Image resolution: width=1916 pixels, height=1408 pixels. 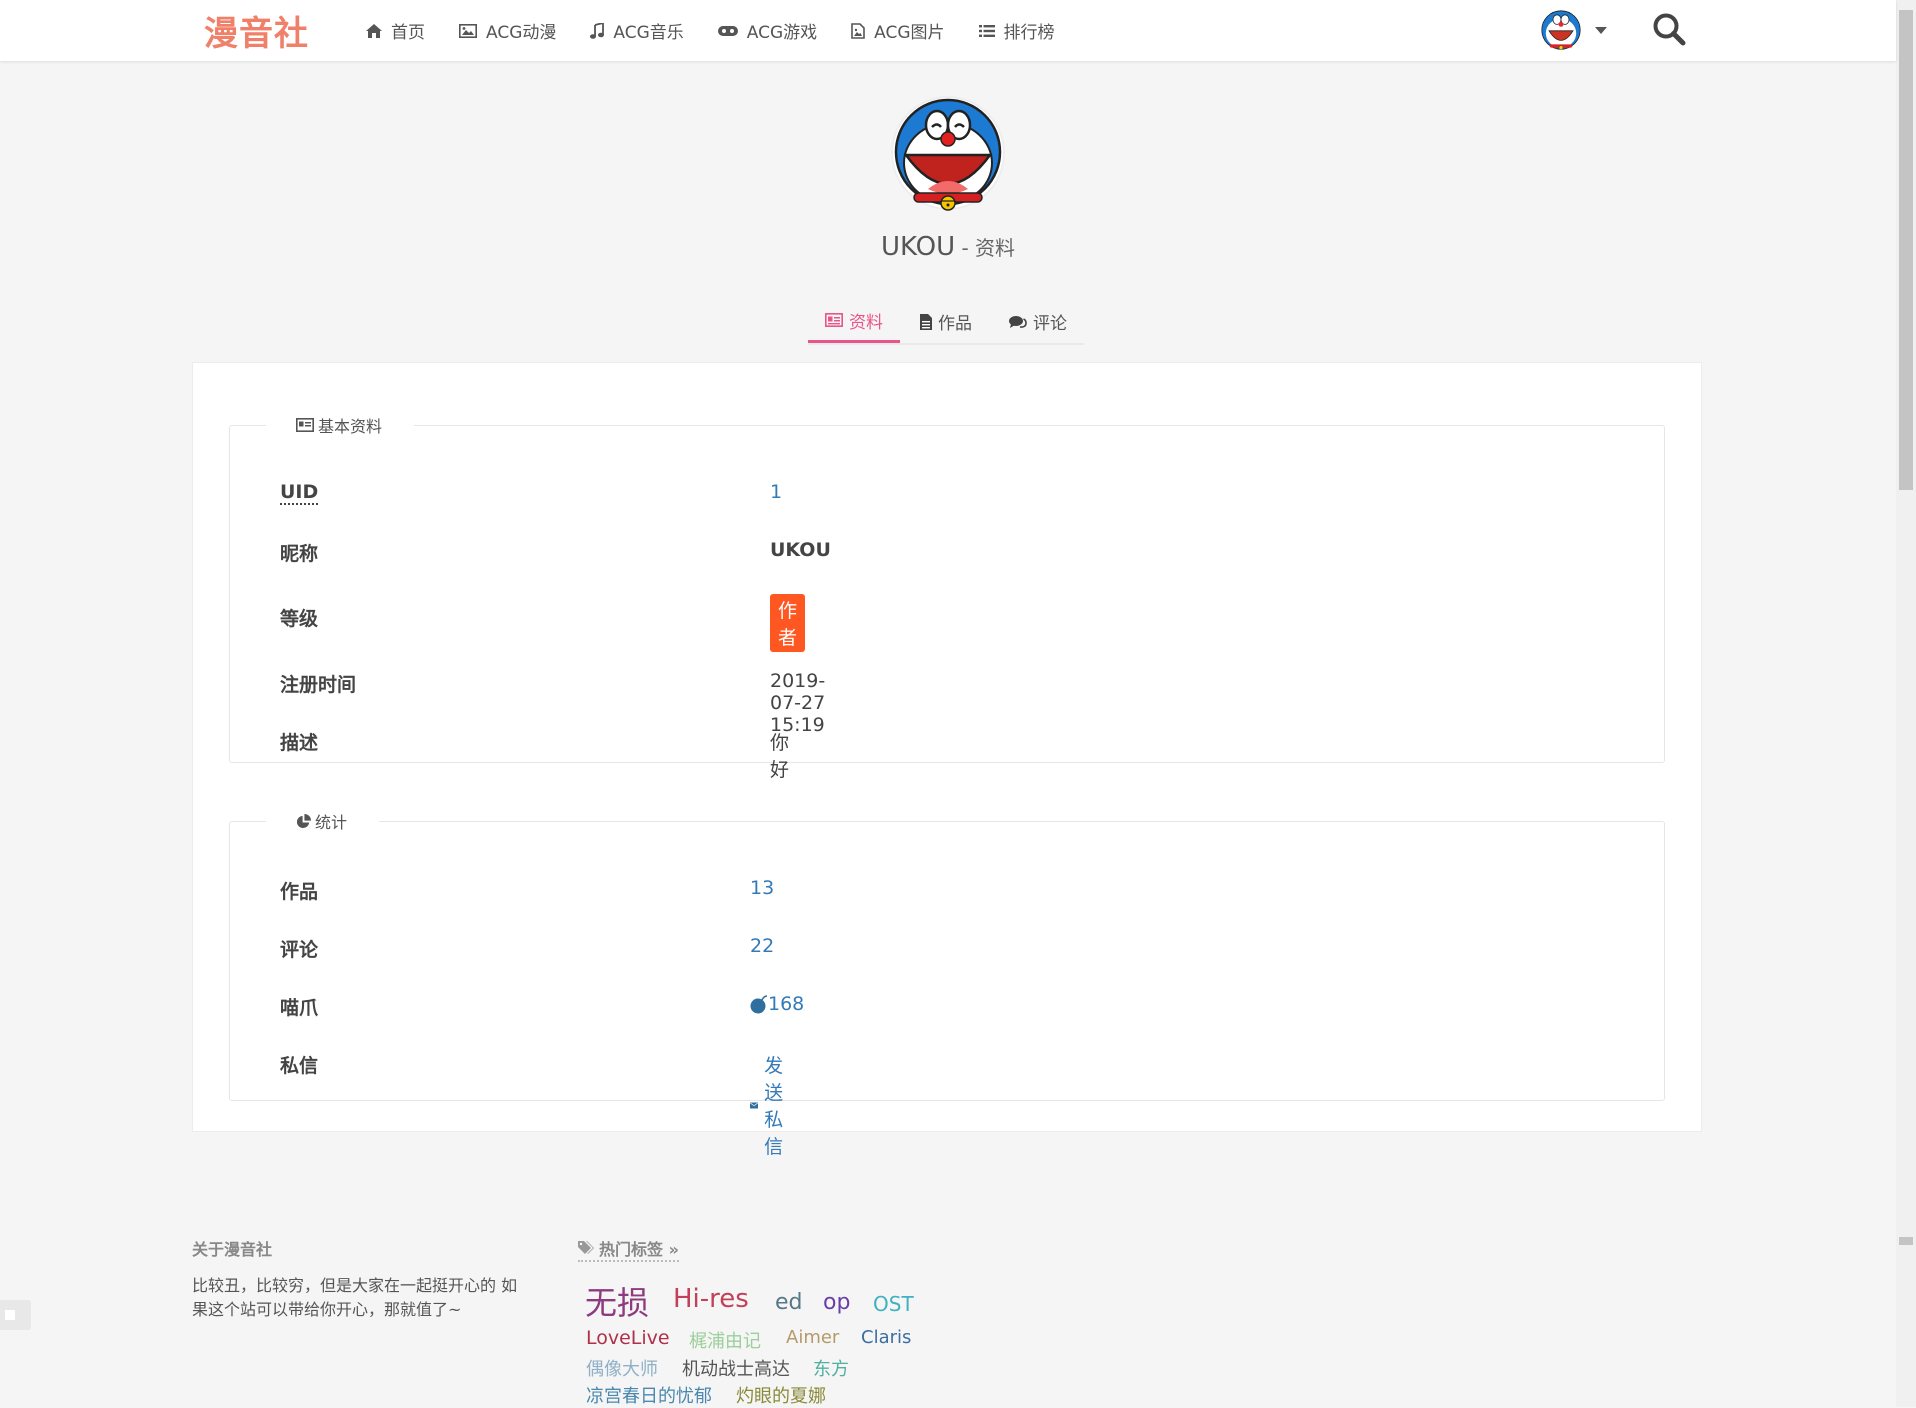 I want to click on tab-label: 作品, so click(x=955, y=324).